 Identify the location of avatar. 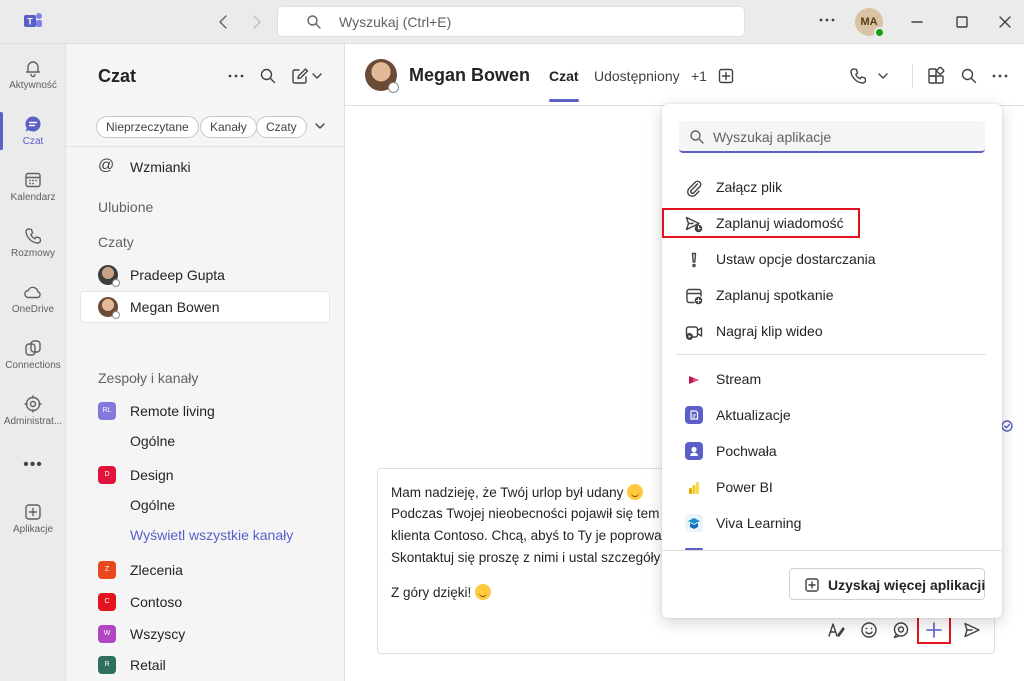
(382, 76).